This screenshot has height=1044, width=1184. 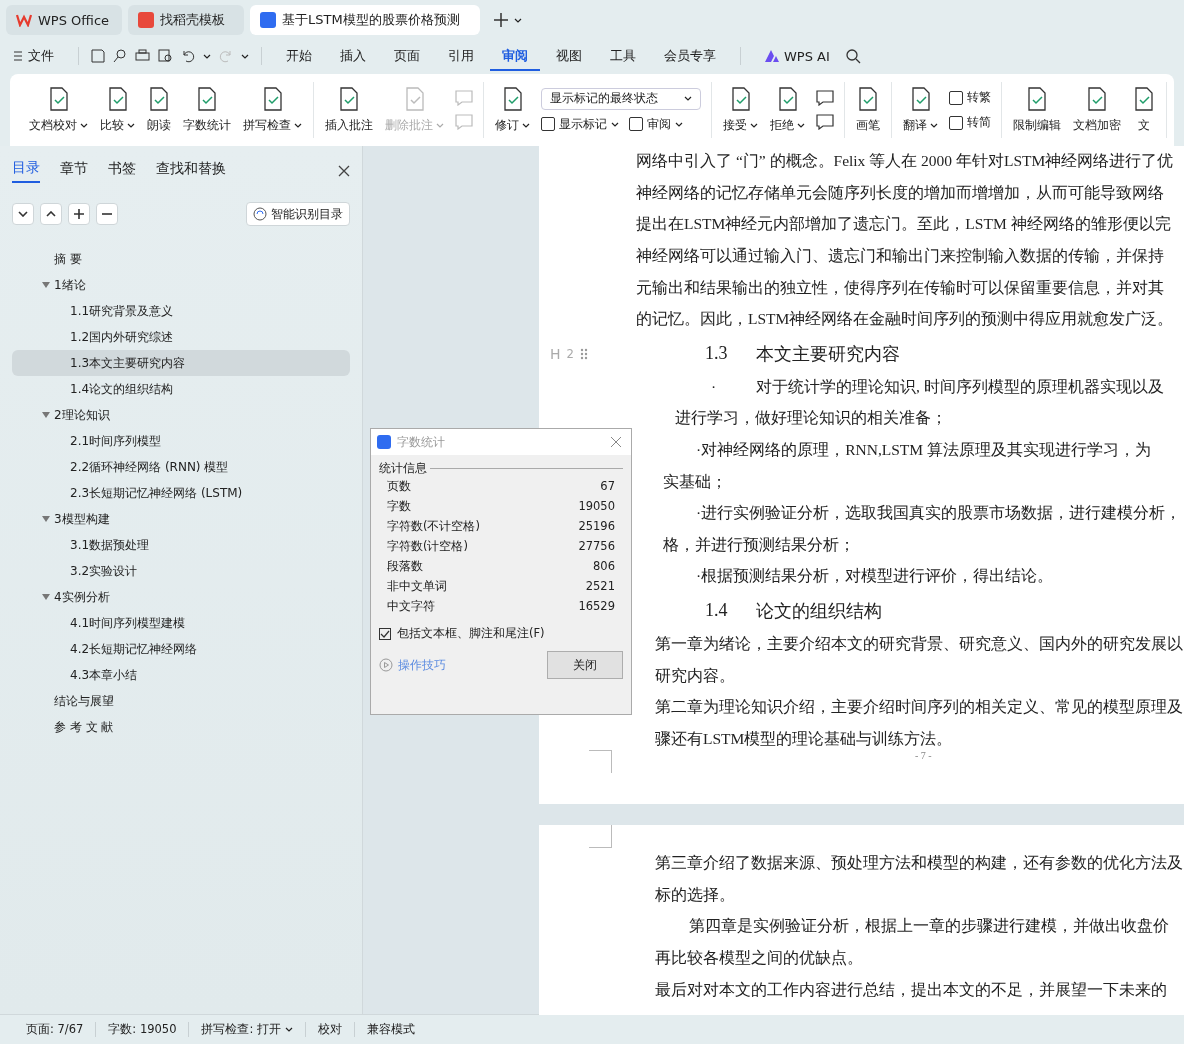 I want to click on ribbon-tab: 页面, so click(x=407, y=56).